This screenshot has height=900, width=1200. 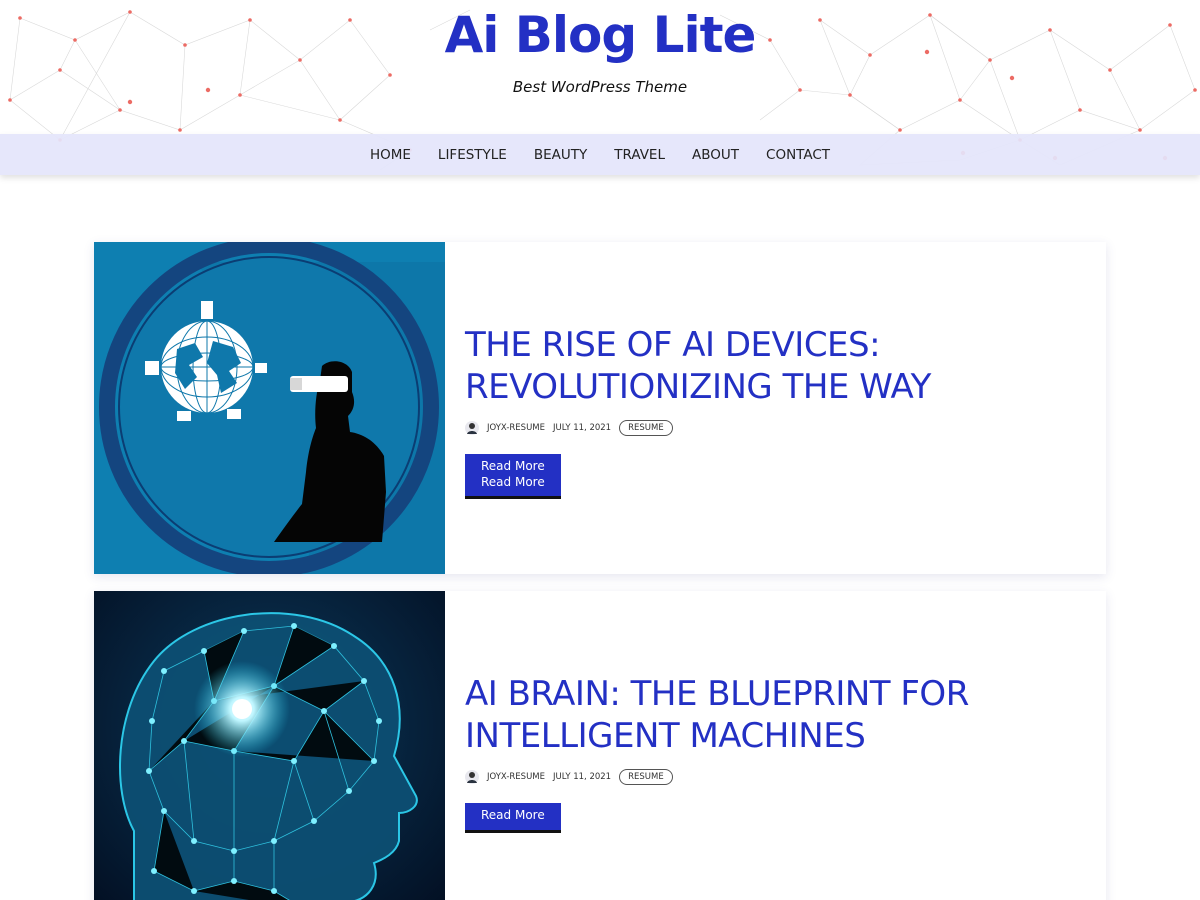 What do you see at coordinates (560, 155) in the screenshot?
I see `nav-item-beauty: BEAUTY` at bounding box center [560, 155].